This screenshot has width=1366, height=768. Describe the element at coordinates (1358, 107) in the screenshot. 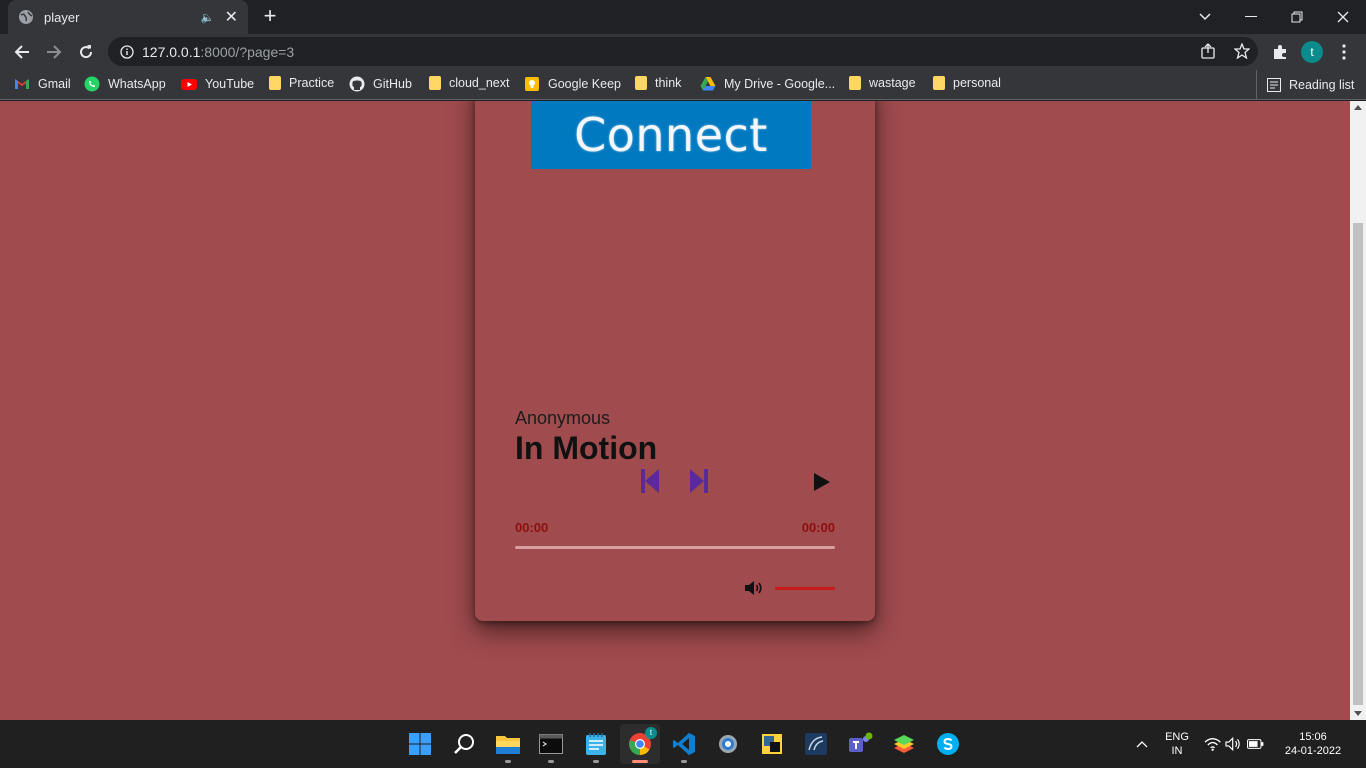

I see `scroll-up-arrow-icon` at that location.